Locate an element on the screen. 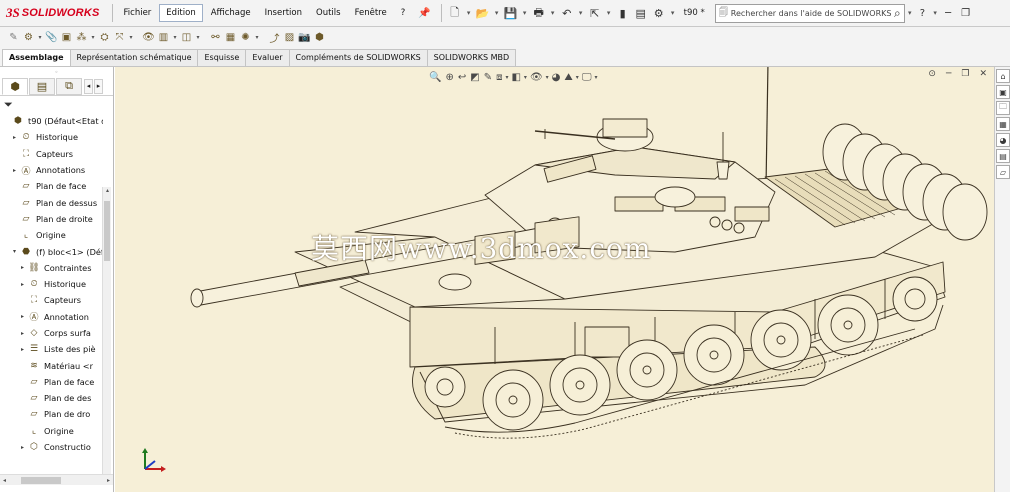  tree-item: ⬢ t90 (Défaut<Etat d'a is located at coordinates (51, 121).